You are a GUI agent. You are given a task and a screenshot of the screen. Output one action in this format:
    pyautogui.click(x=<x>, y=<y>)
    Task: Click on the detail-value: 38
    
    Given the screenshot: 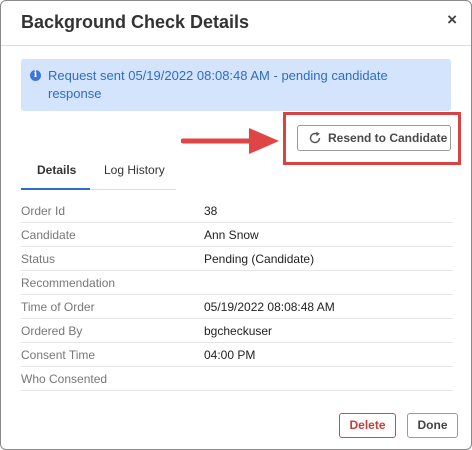 What is the action you would take?
    pyautogui.click(x=211, y=211)
    